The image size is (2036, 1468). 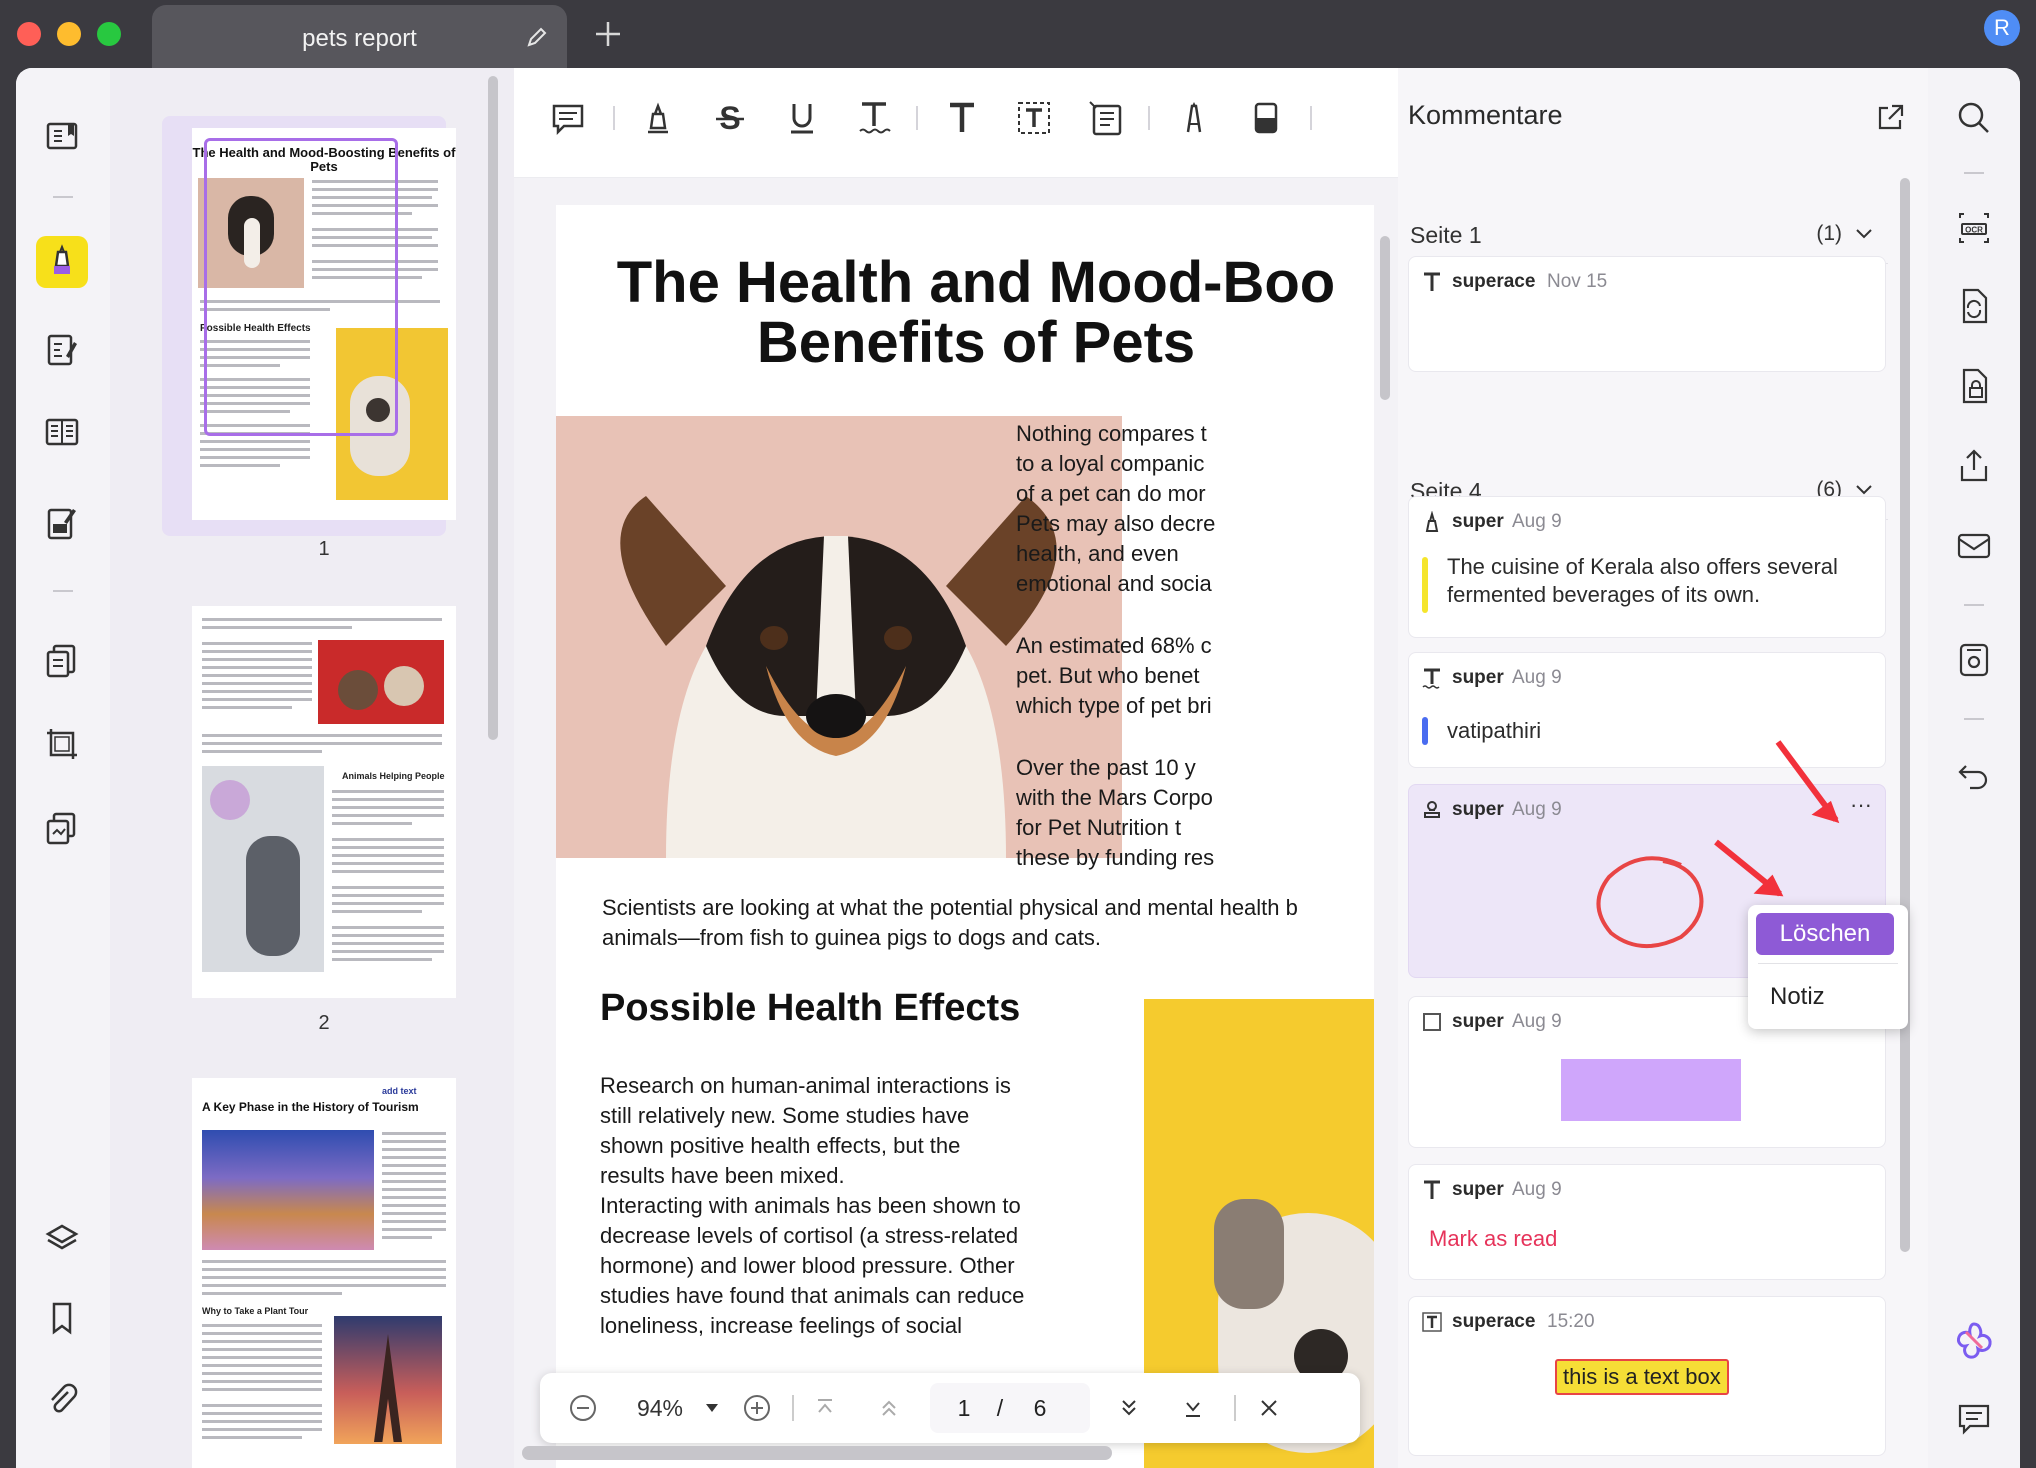 I want to click on highlight-tool, so click(x=658, y=118).